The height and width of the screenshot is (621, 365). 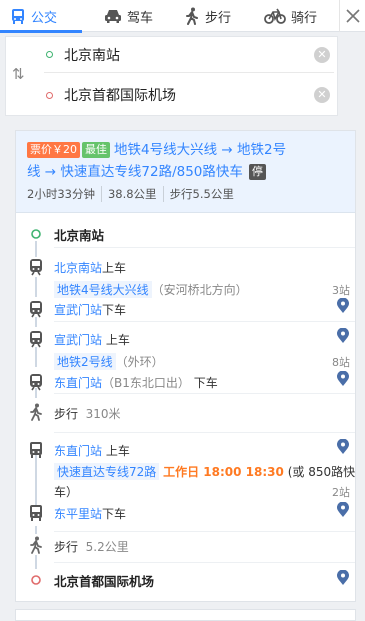 I want to click on walk-text: 步行 310米, so click(x=87, y=413).